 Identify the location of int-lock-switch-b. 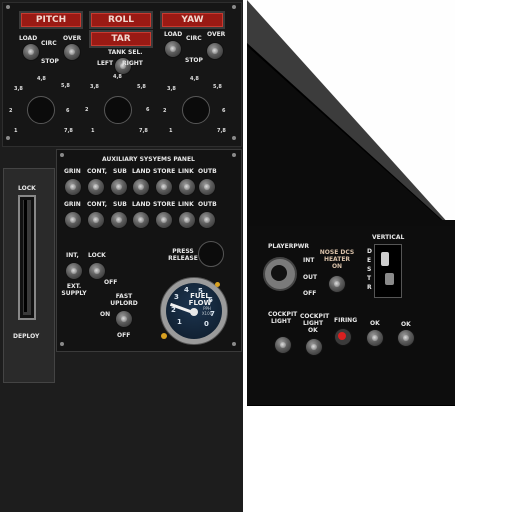
(97, 271).